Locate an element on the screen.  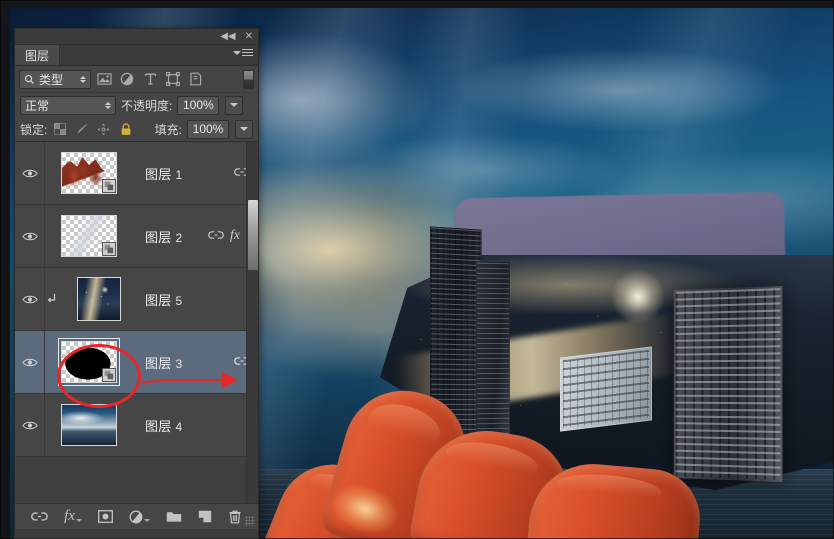
canvas-top-border is located at coordinates (417, 4).